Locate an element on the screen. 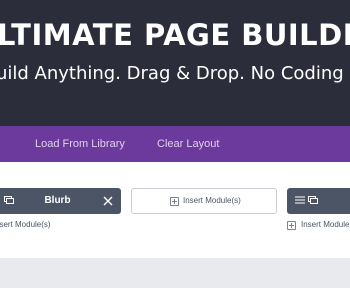 Image resolution: width=350 pixels, height=288 pixels. blurb-module: Blurb is located at coordinates (60, 201).